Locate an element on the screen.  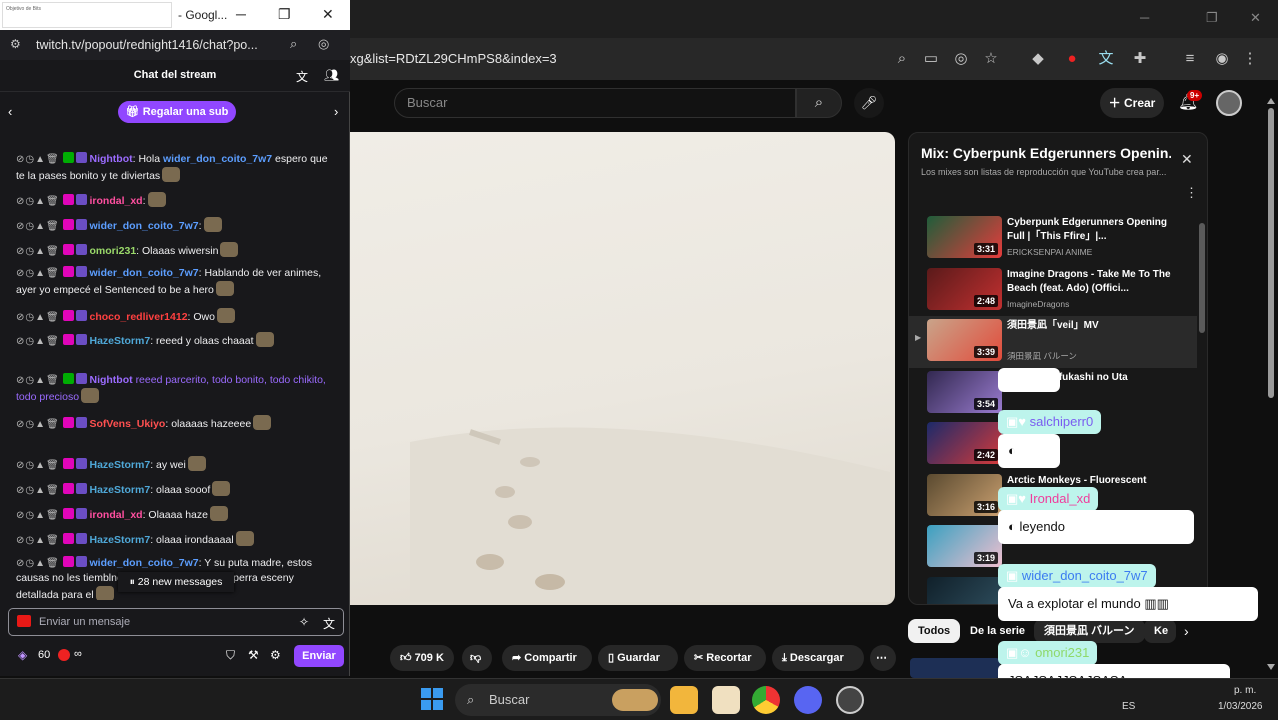
extensions-icon: ✚ is located at coordinates (1140, 59).